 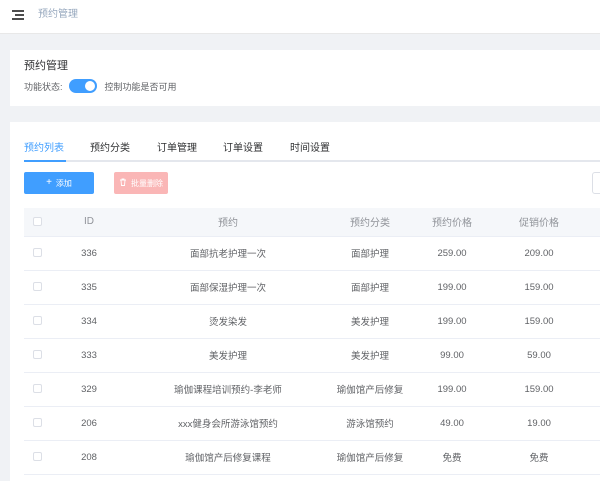 What do you see at coordinates (228, 457) in the screenshot?
I see `cell-reservation: 瑜伽馆产后修复课程` at bounding box center [228, 457].